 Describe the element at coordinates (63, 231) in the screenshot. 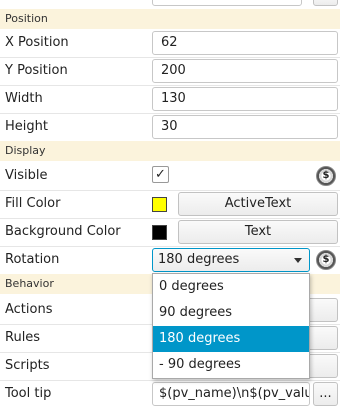

I see `background-color-label: Background Color` at that location.